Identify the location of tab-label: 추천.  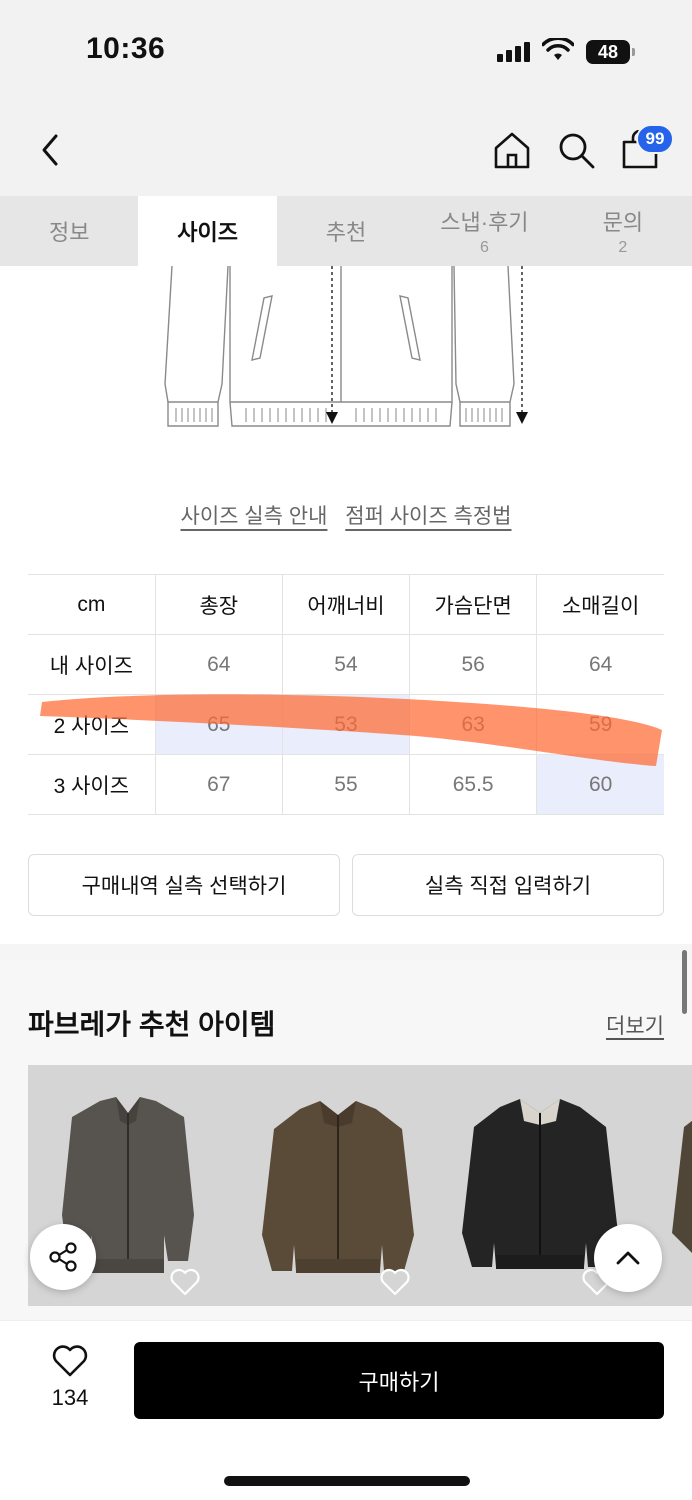
(346, 232).